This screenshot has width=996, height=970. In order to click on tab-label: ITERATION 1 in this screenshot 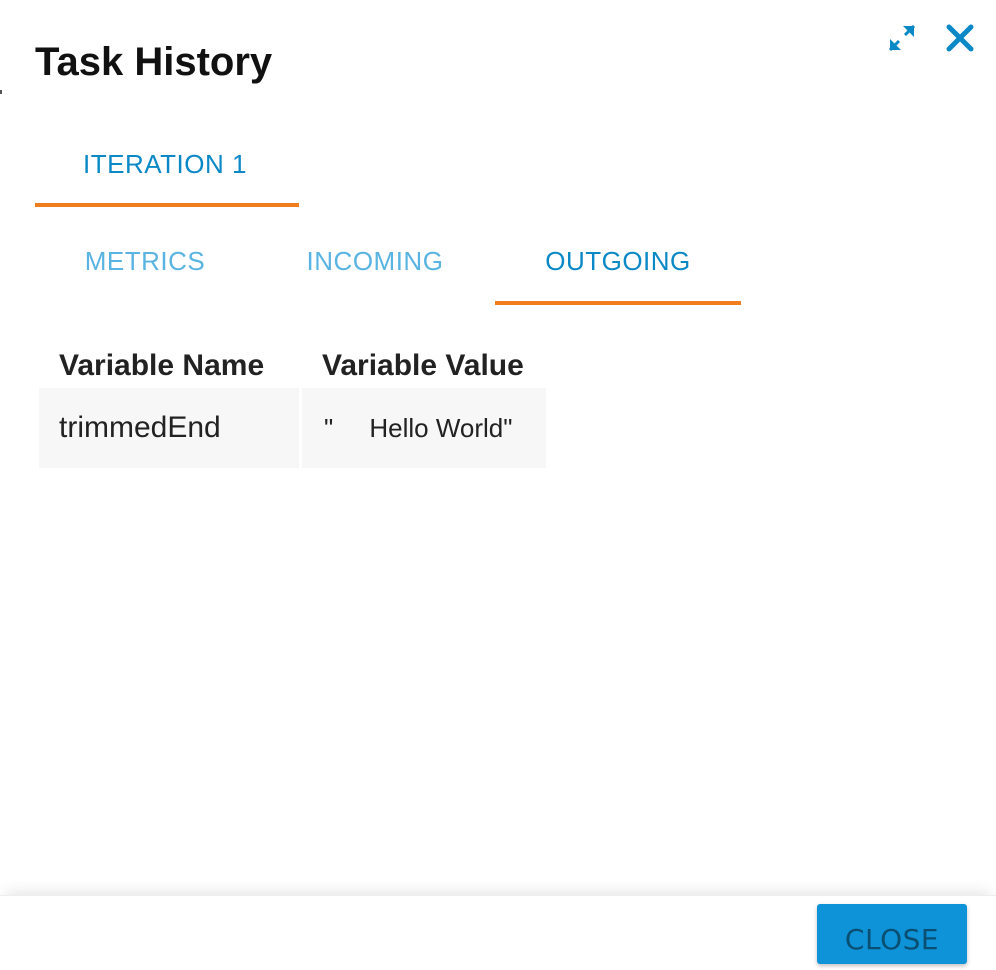, I will do `click(165, 163)`.